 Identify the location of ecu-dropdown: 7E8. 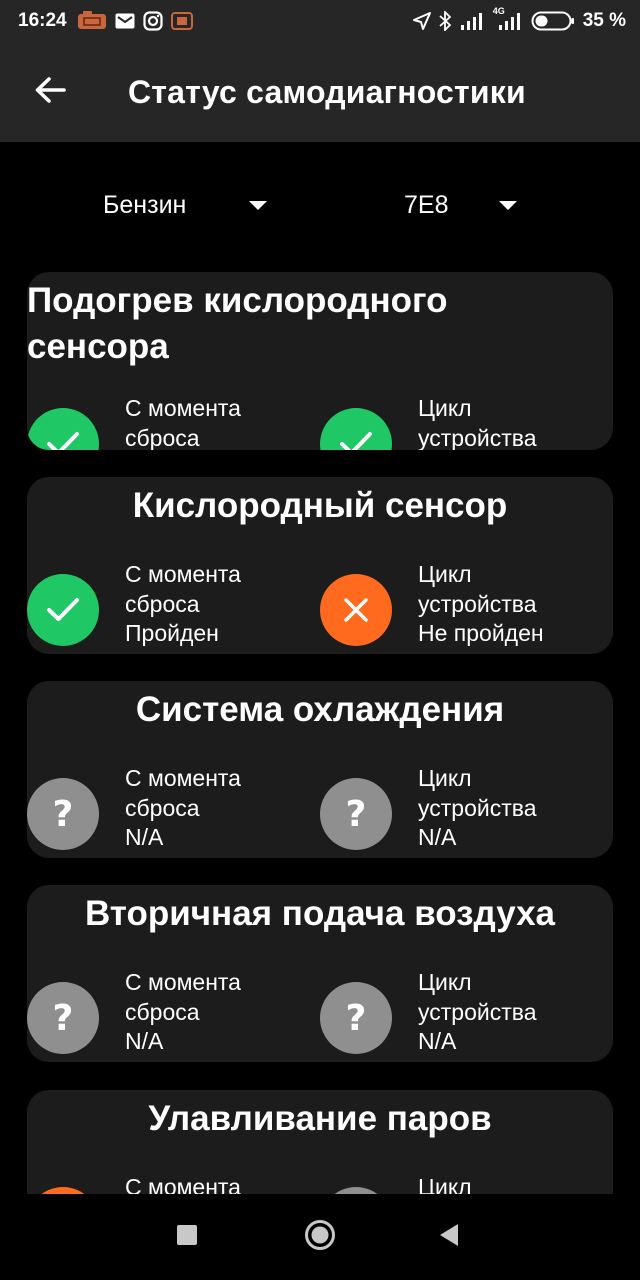
(464, 205).